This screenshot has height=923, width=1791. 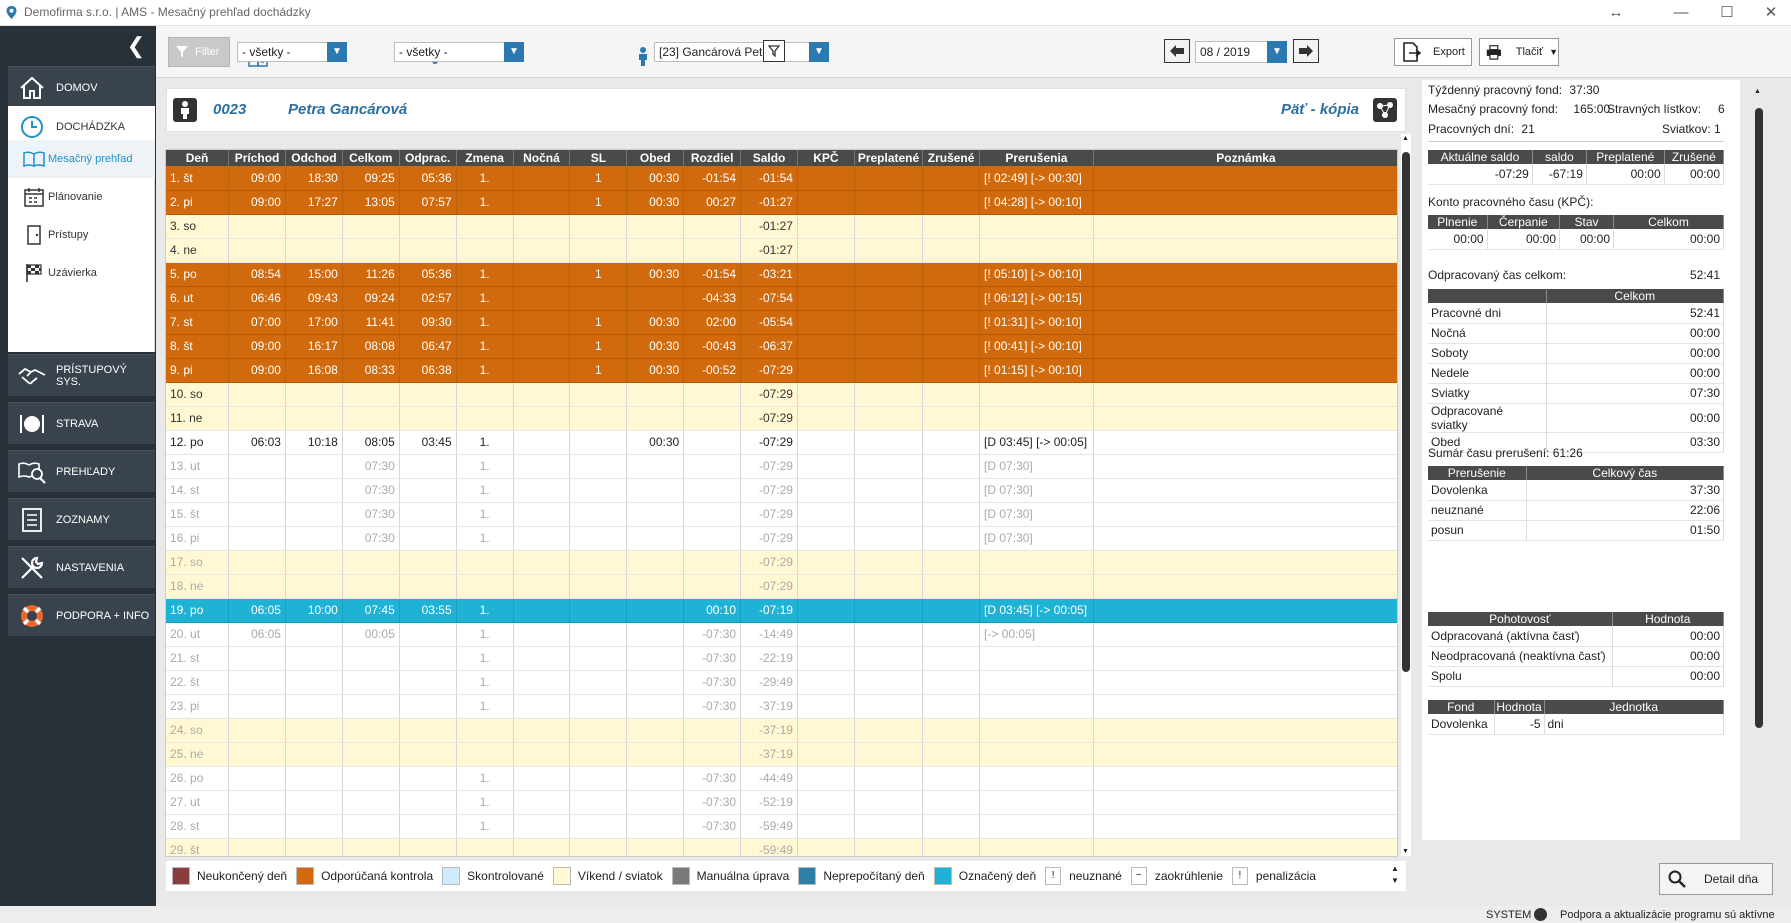 What do you see at coordinates (1727, 13) in the screenshot?
I see `maximize-button: ☐` at bounding box center [1727, 13].